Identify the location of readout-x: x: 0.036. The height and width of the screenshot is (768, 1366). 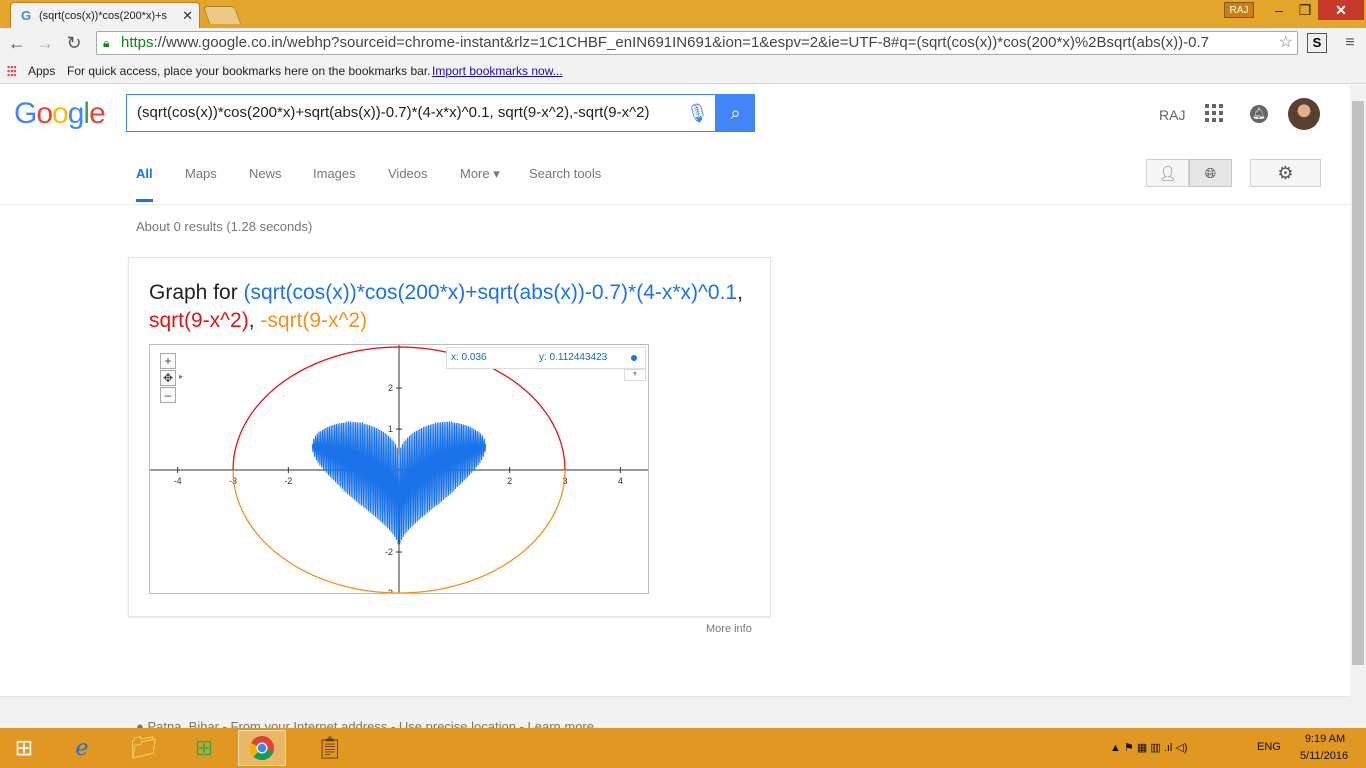
(469, 357).